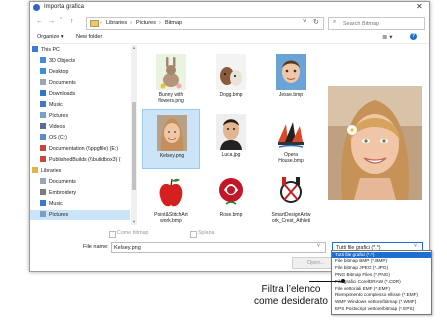 The width and height of the screenshot is (447, 330). What do you see at coordinates (361, 23) in the screenshot?
I see `search-placeholder: Search Bitmap` at bounding box center [361, 23].